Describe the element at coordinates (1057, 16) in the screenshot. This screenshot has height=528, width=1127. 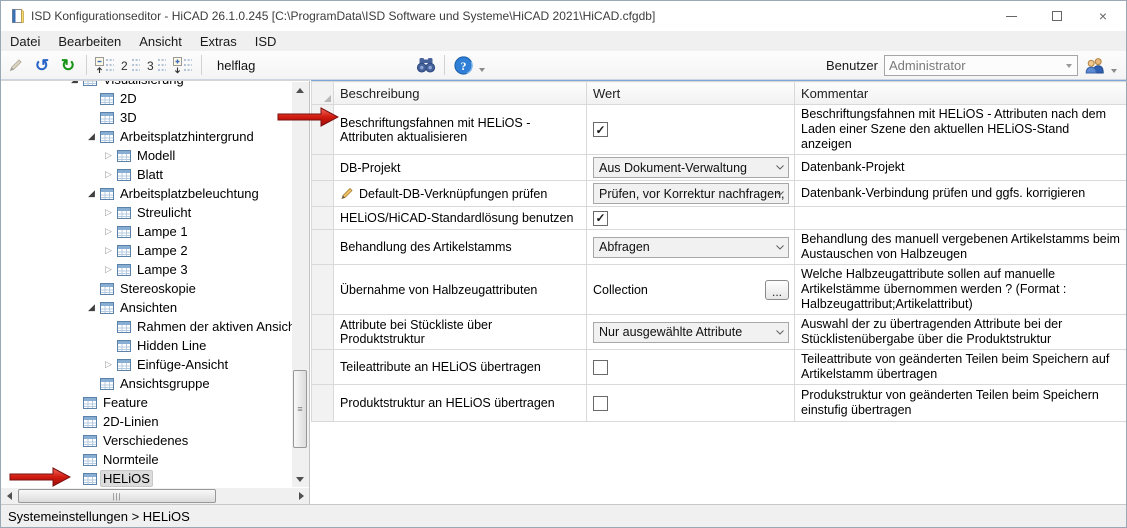
I see `maximize-button` at that location.